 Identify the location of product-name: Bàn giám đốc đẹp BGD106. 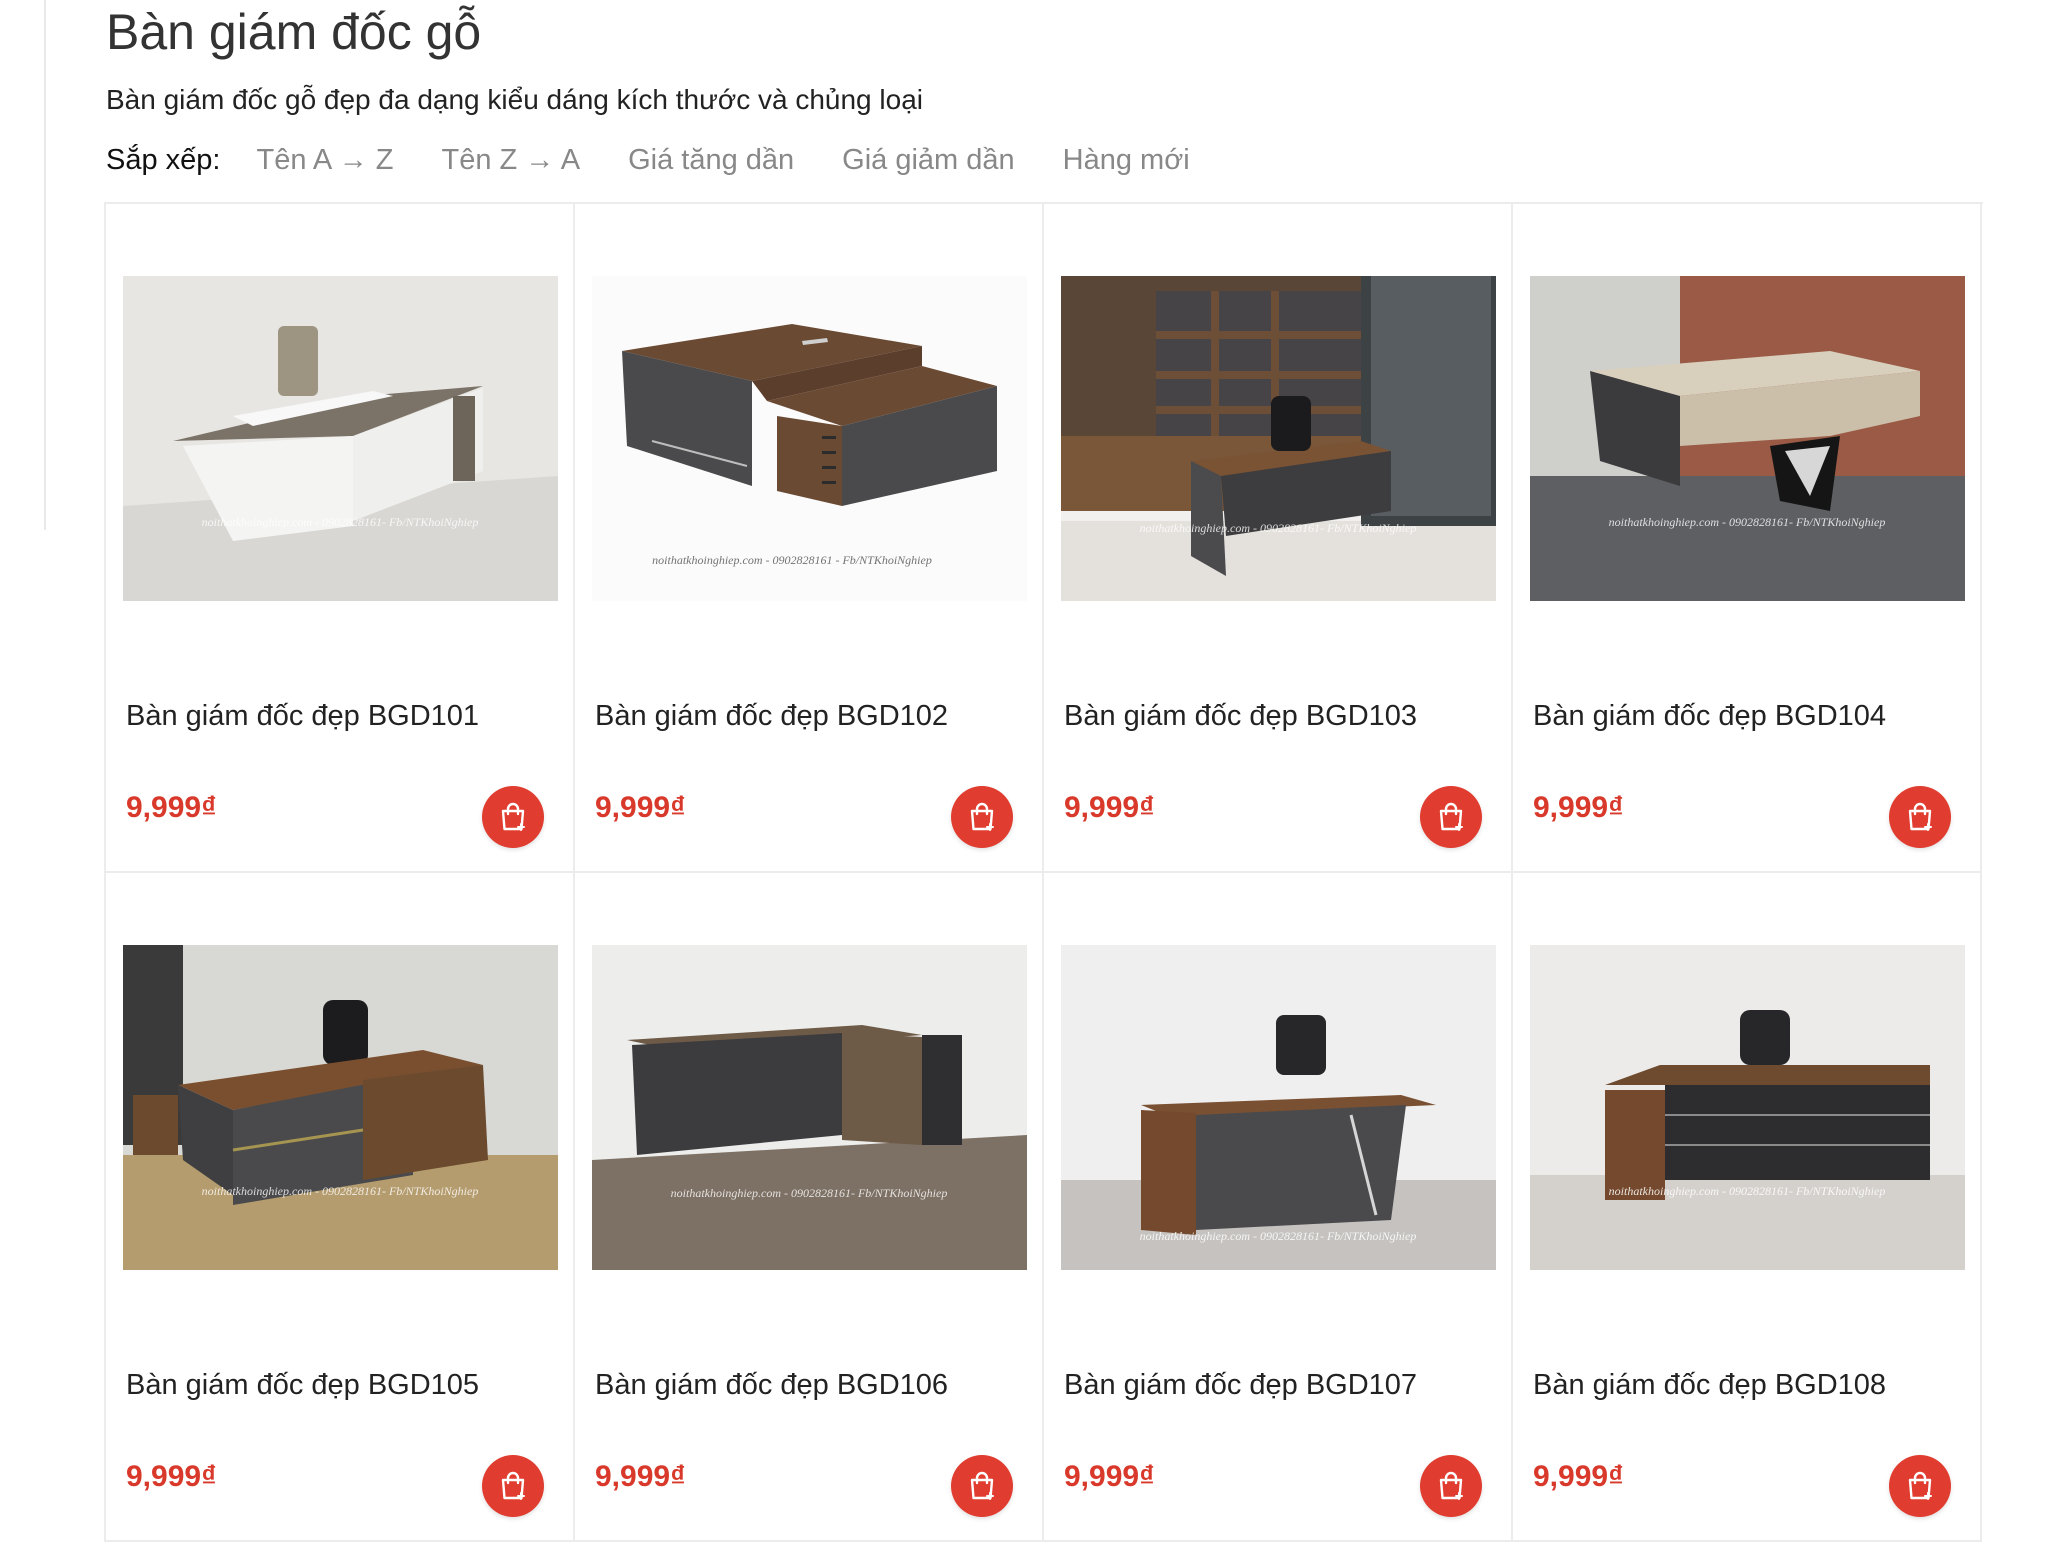
(771, 1385).